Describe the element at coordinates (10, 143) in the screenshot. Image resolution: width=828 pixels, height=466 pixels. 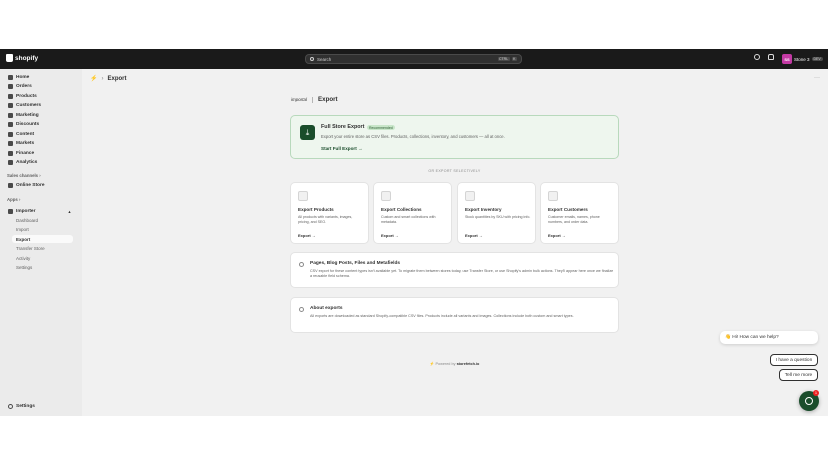
I see `globe-icon` at that location.